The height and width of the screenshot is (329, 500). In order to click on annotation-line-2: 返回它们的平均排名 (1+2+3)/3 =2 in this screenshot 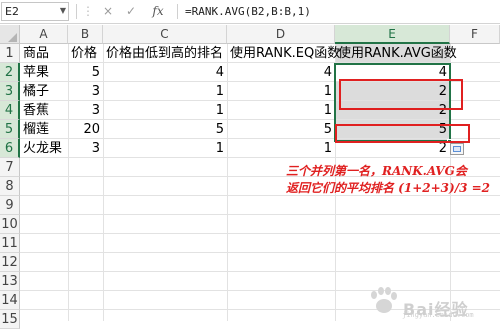, I will do `click(388, 188)`.